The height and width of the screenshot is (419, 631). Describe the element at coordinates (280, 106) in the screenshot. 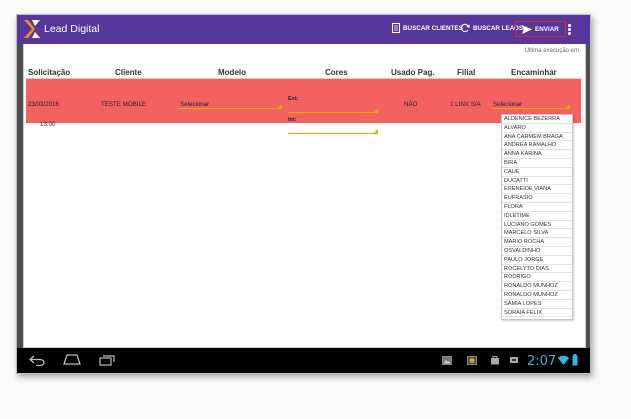

I see `modelo-select-corner` at that location.